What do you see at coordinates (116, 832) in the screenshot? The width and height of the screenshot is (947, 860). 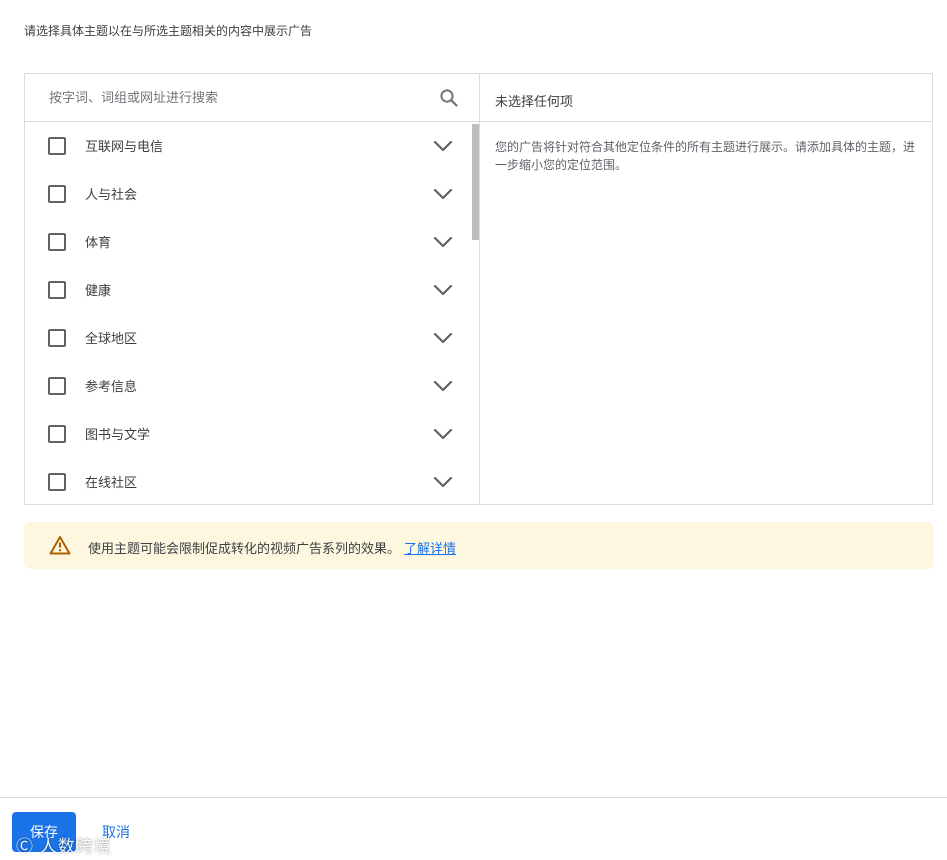 I see `cancel-button: 取消` at bounding box center [116, 832].